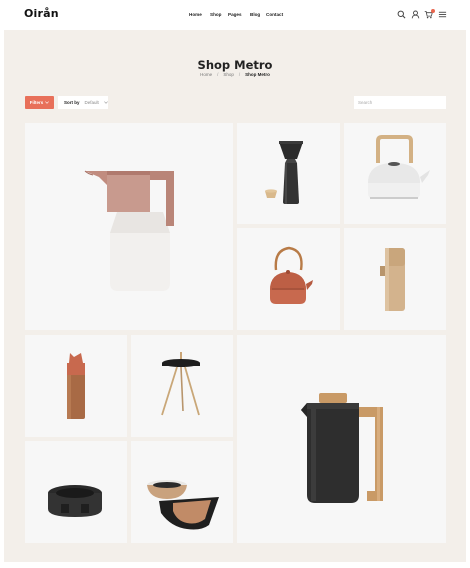 Image resolution: width=470 pixels, height=568 pixels. Describe the element at coordinates (257, 74) in the screenshot. I see `breadcrumb-current: Shop Metro` at that location.